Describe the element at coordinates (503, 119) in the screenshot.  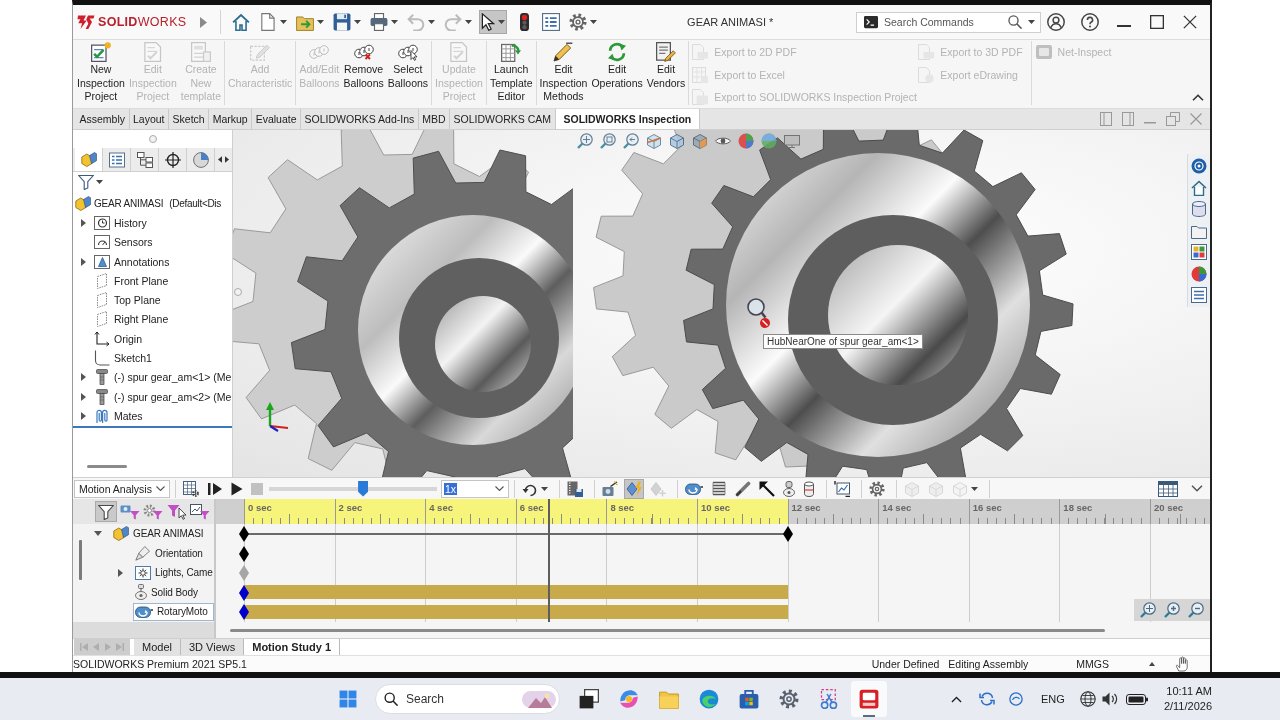
I see `command-tab: SOLIDWORKS CAM` at that location.